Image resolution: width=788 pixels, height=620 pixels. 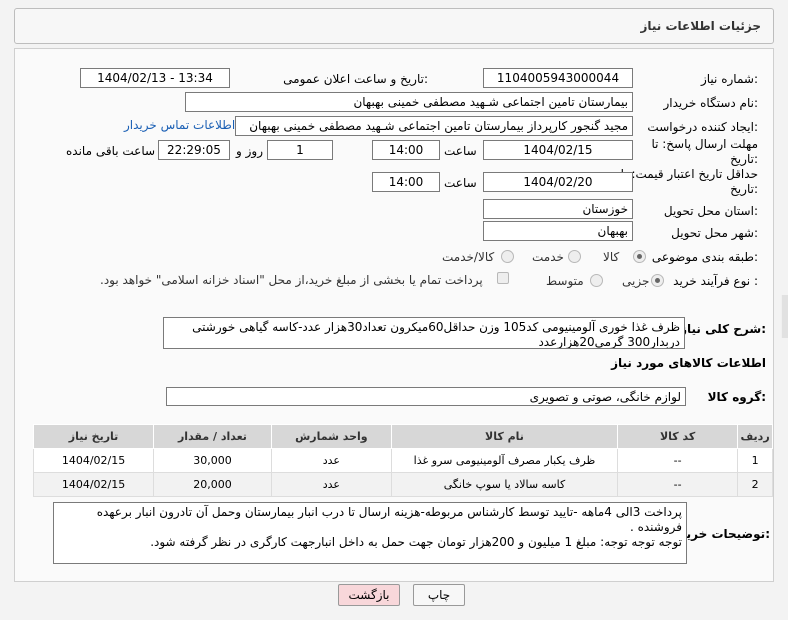 What do you see at coordinates (702, 127) in the screenshot?
I see `requester-label: ایجاد کننده درخواست:` at bounding box center [702, 127].